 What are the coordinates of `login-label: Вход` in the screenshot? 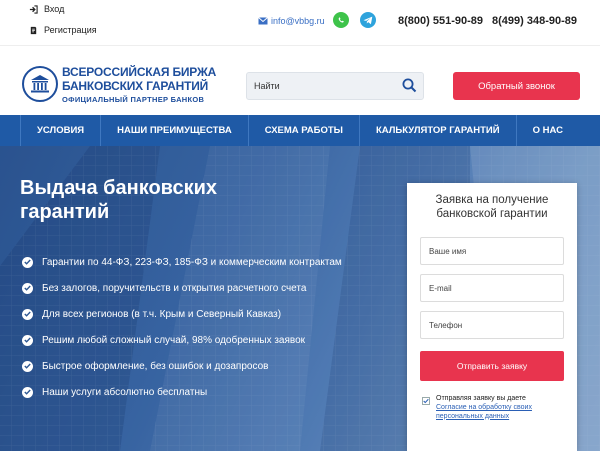 It's located at (54, 9).